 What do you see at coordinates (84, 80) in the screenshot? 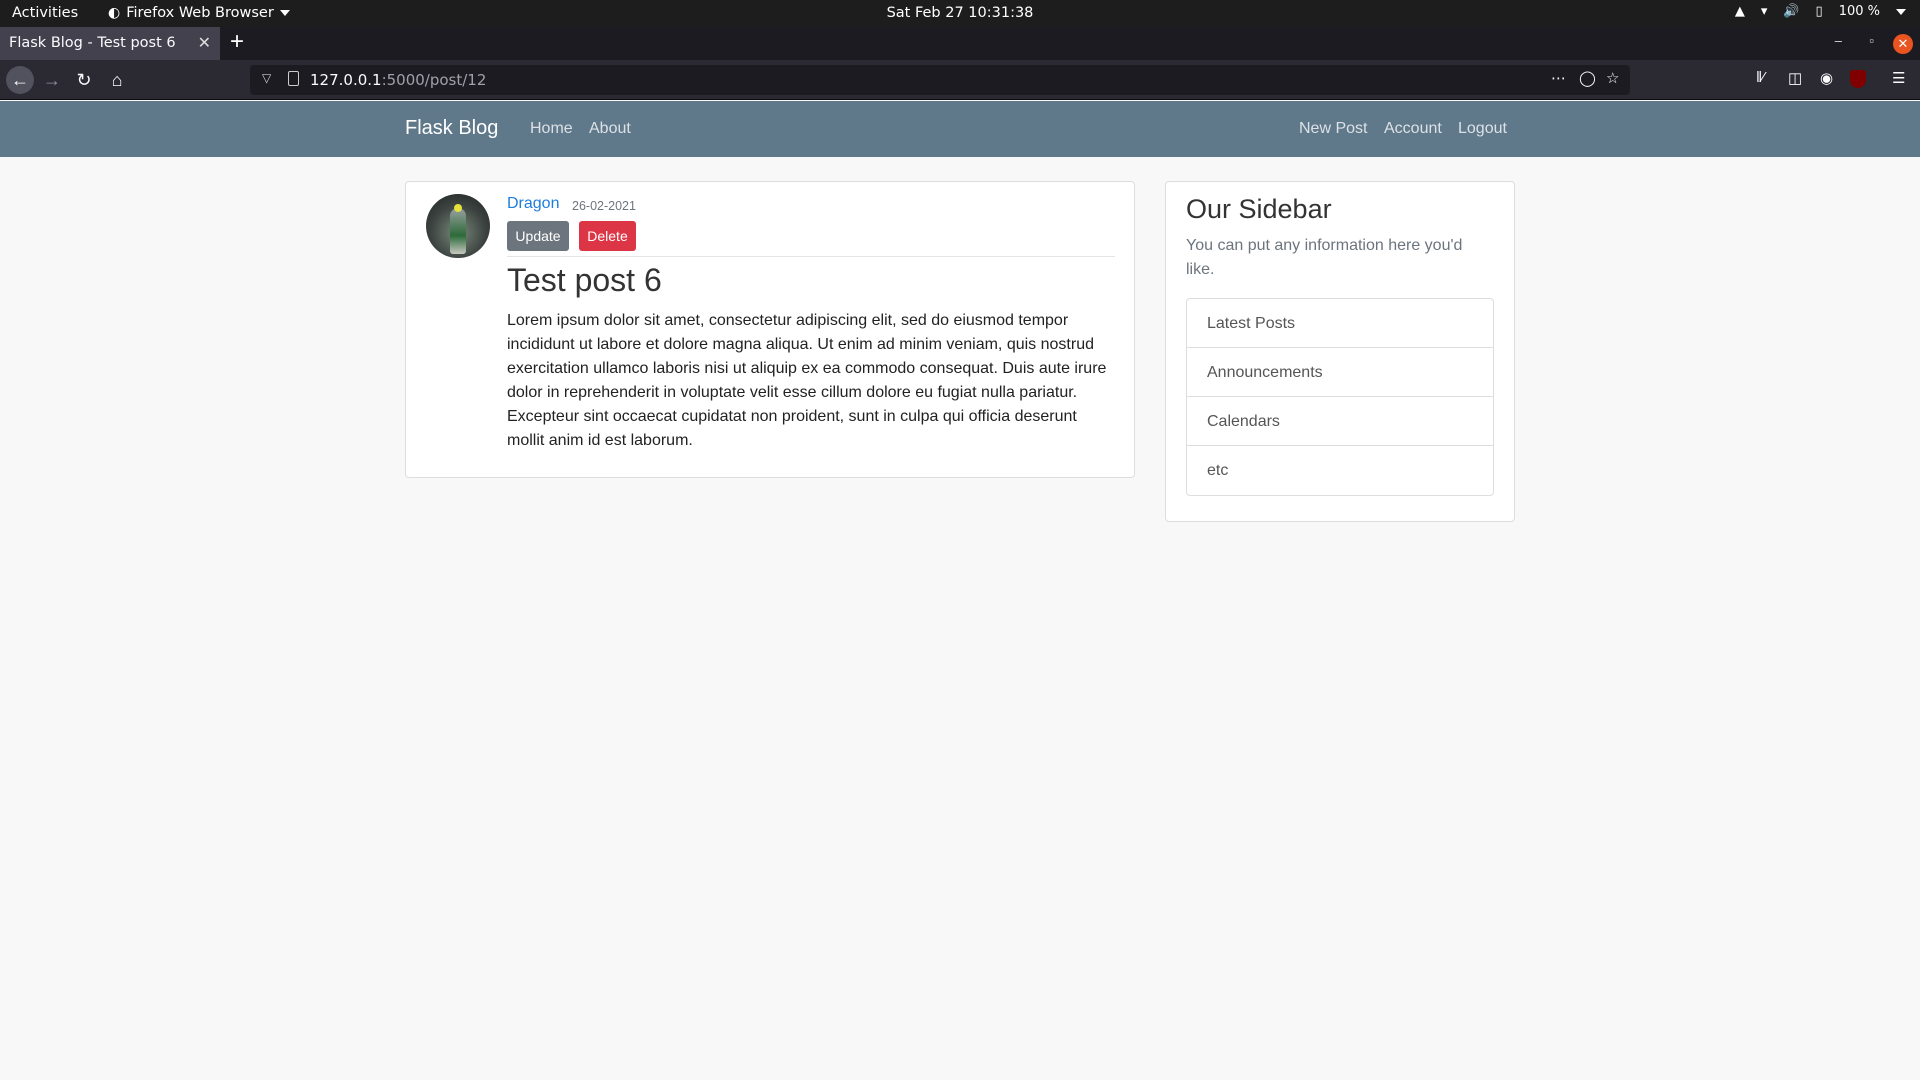
I see `reload-button: ↻` at bounding box center [84, 80].